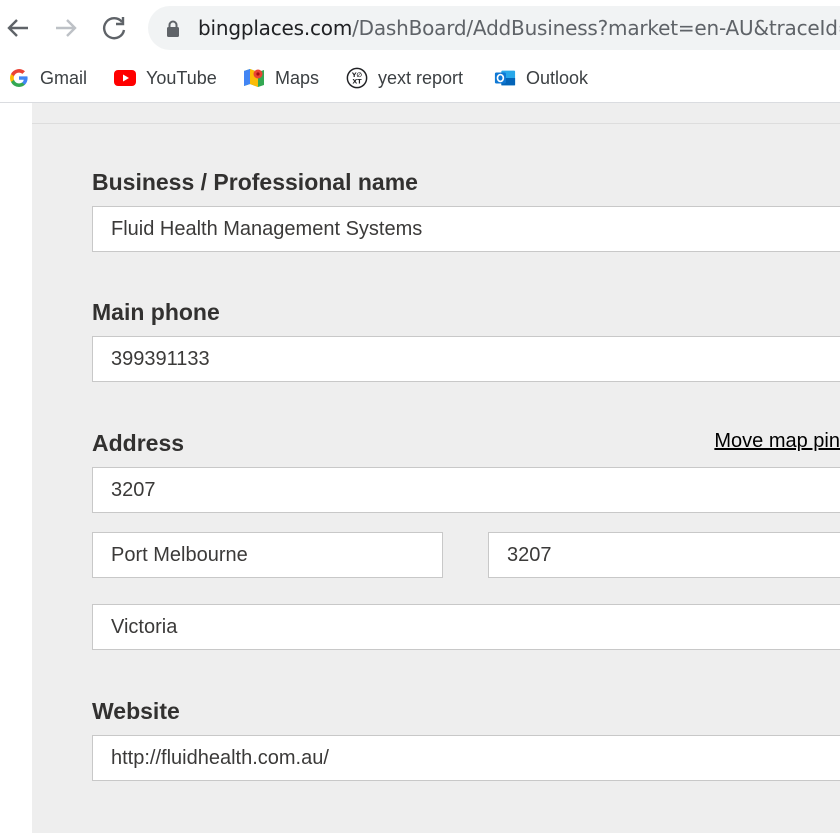 The image size is (840, 833). Describe the element at coordinates (466, 490) in the screenshot. I see `street-address-input: 3207` at that location.